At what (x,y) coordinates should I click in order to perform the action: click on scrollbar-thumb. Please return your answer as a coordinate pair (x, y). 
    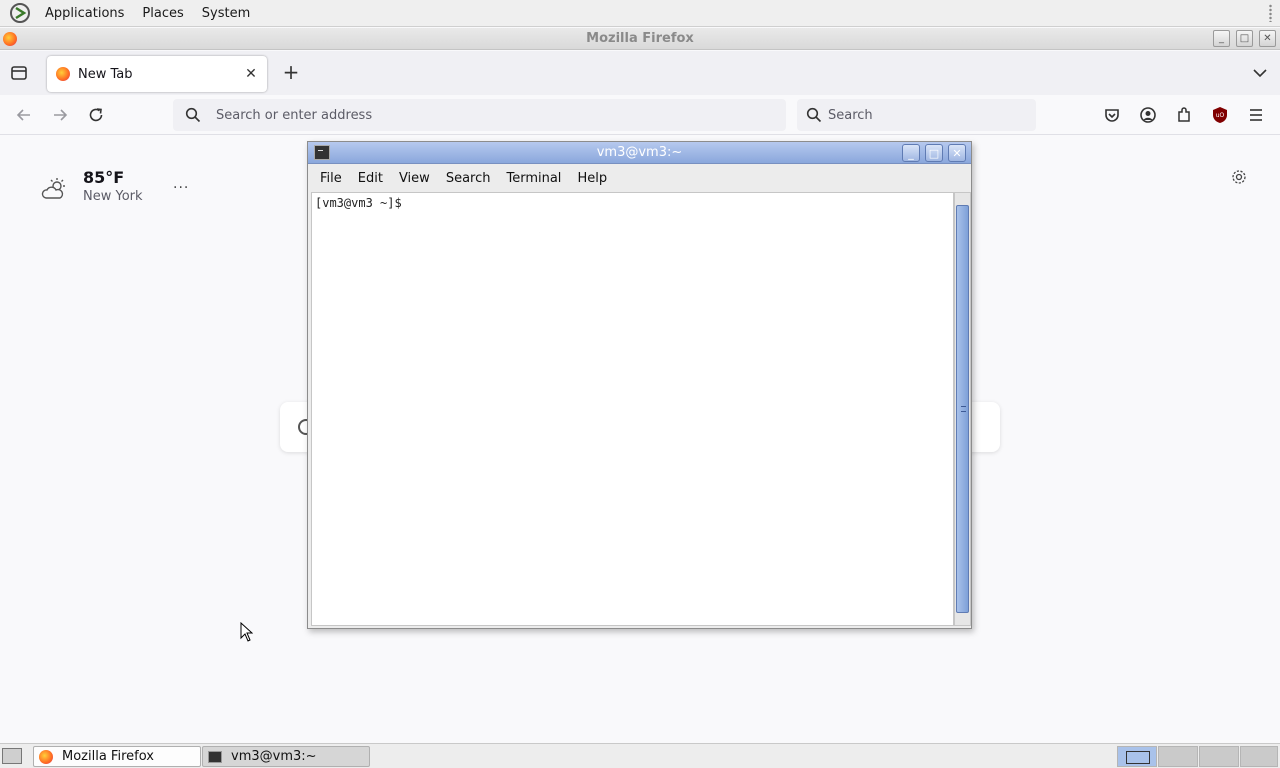
    Looking at the image, I should click on (962, 409).